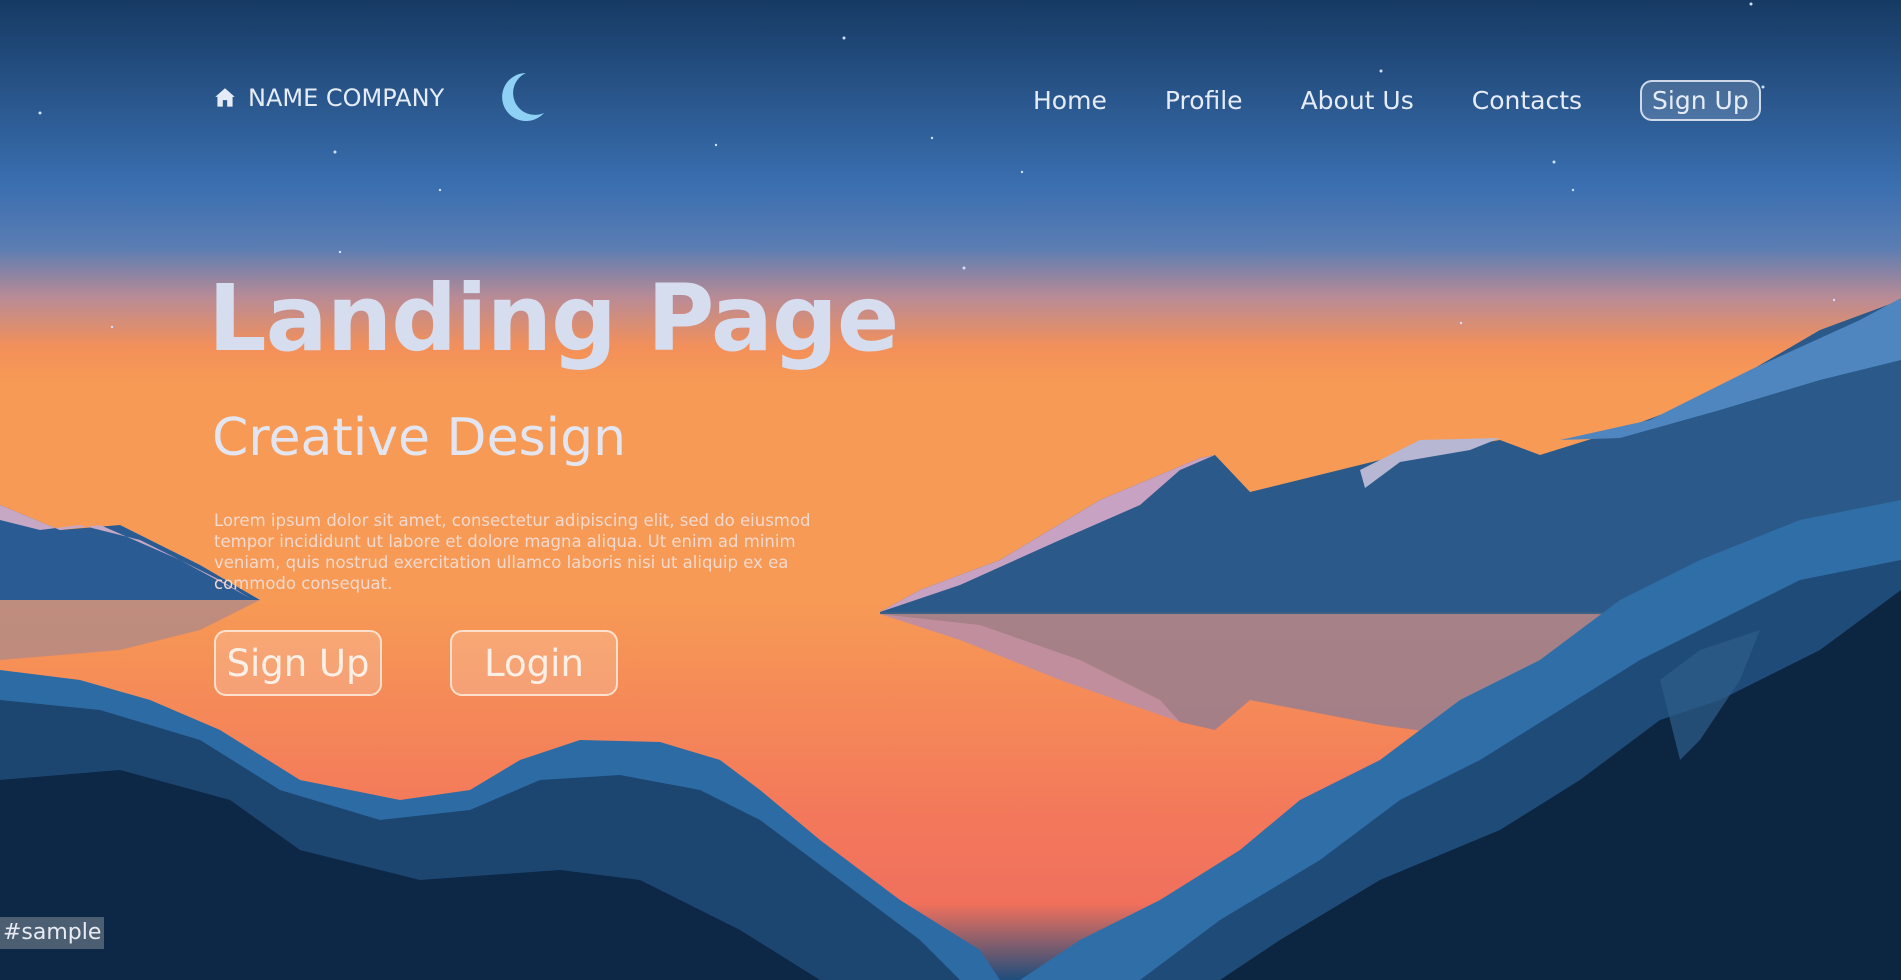  Describe the element at coordinates (298, 663) in the screenshot. I see `signup-button: Sign Up` at that location.